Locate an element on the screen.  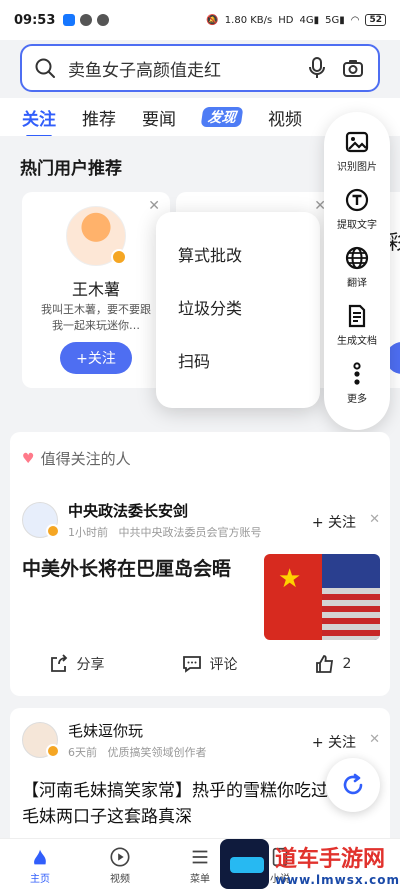
share-icon is located at coordinates (58, 663).